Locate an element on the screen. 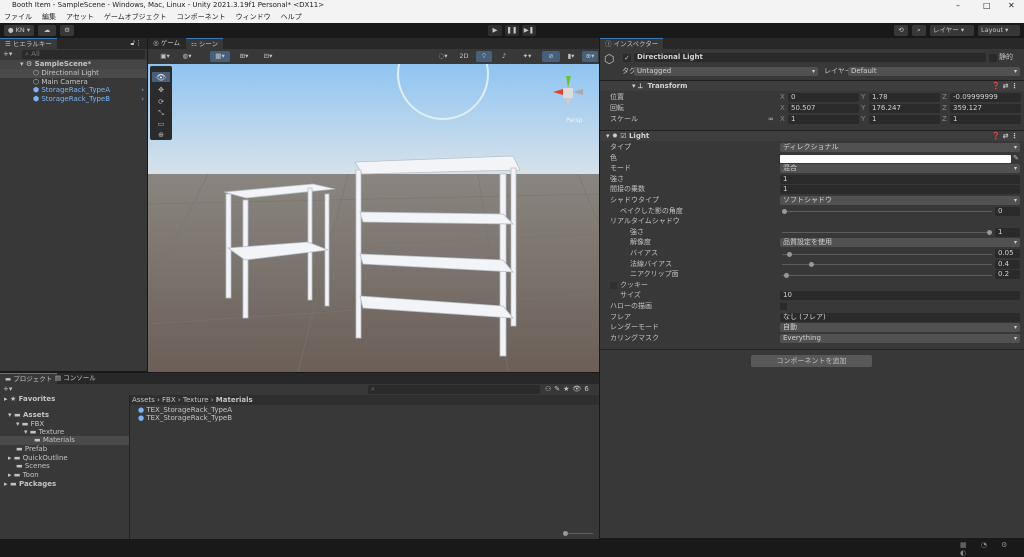  play-button: ▶ is located at coordinates (495, 30).